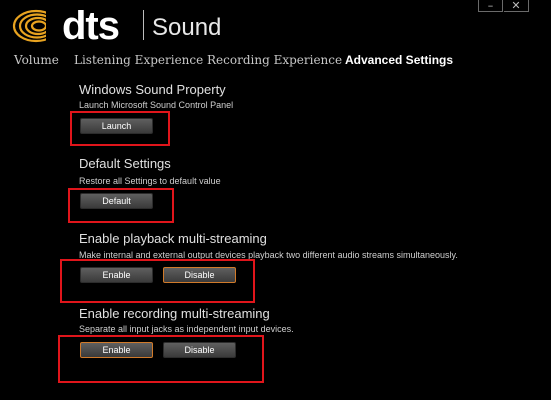 The height and width of the screenshot is (400, 551). I want to click on windows-sound-description: Launch Microsoft Sound Control Panel, so click(156, 105).